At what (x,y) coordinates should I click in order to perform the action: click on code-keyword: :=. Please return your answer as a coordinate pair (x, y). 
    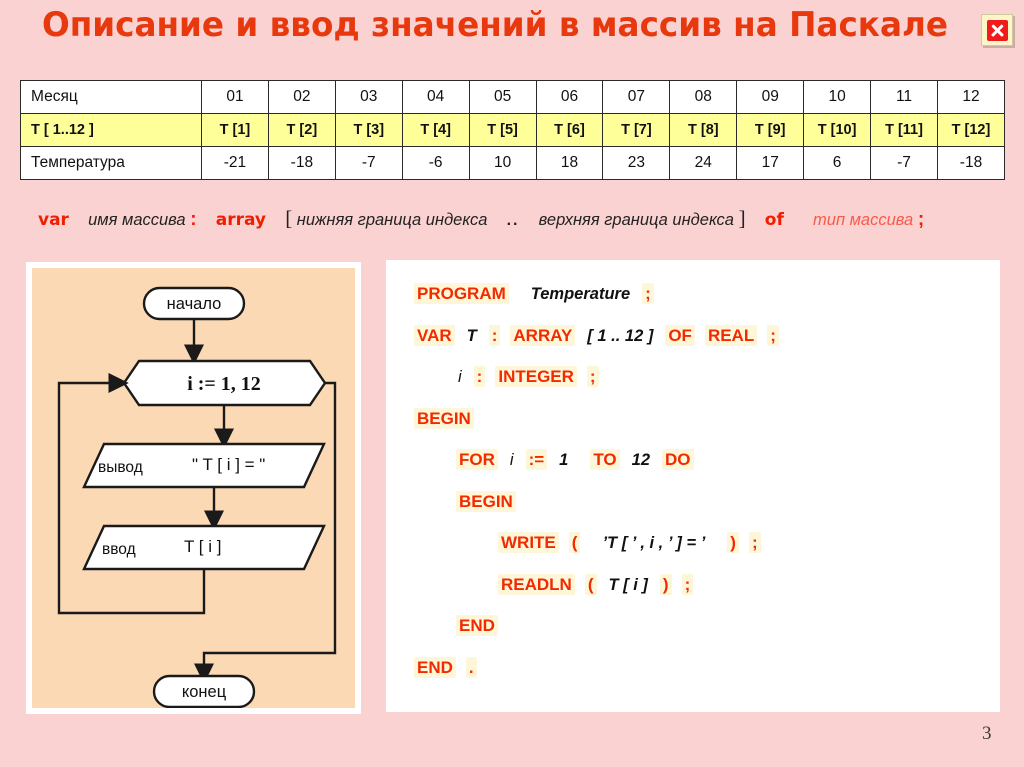
    Looking at the image, I should click on (536, 459).